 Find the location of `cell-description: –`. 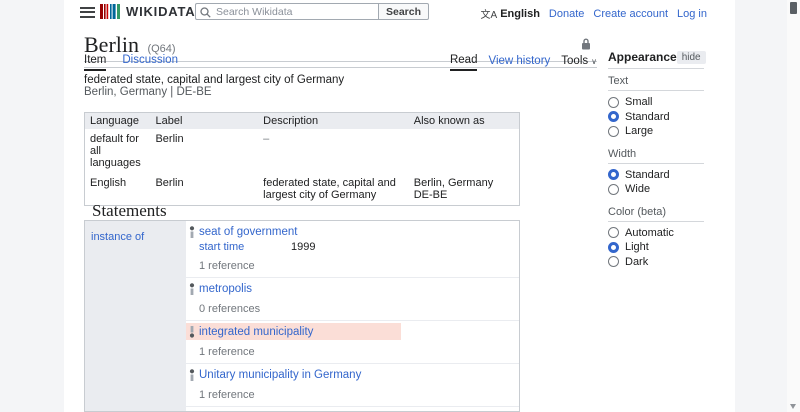

cell-description: – is located at coordinates (266, 139).